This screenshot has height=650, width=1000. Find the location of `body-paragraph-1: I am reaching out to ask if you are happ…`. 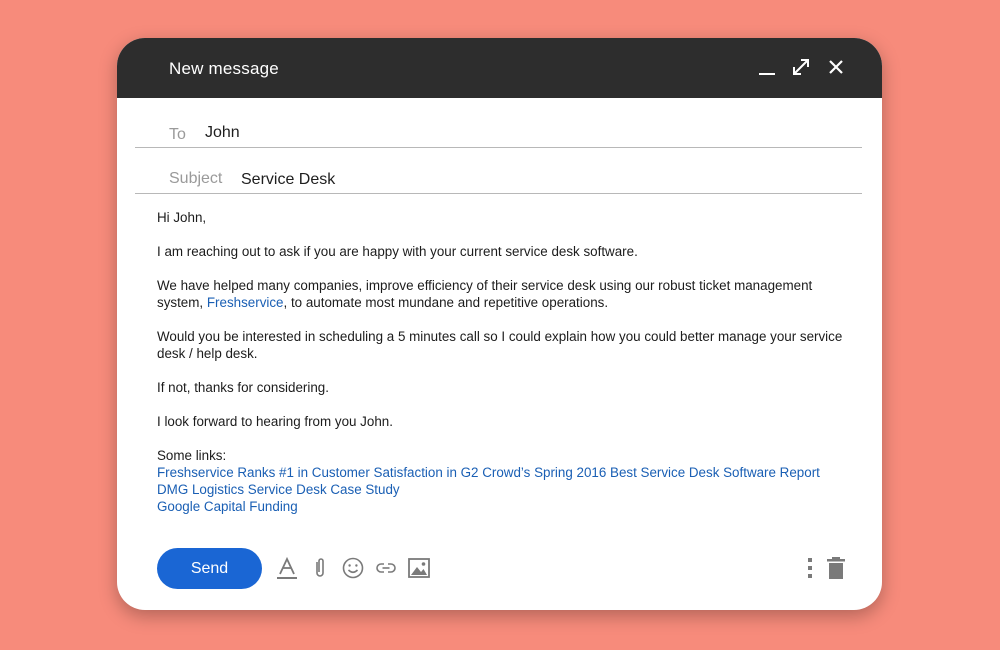

body-paragraph-1: I am reaching out to ask if you are happ… is located at coordinates (397, 251).